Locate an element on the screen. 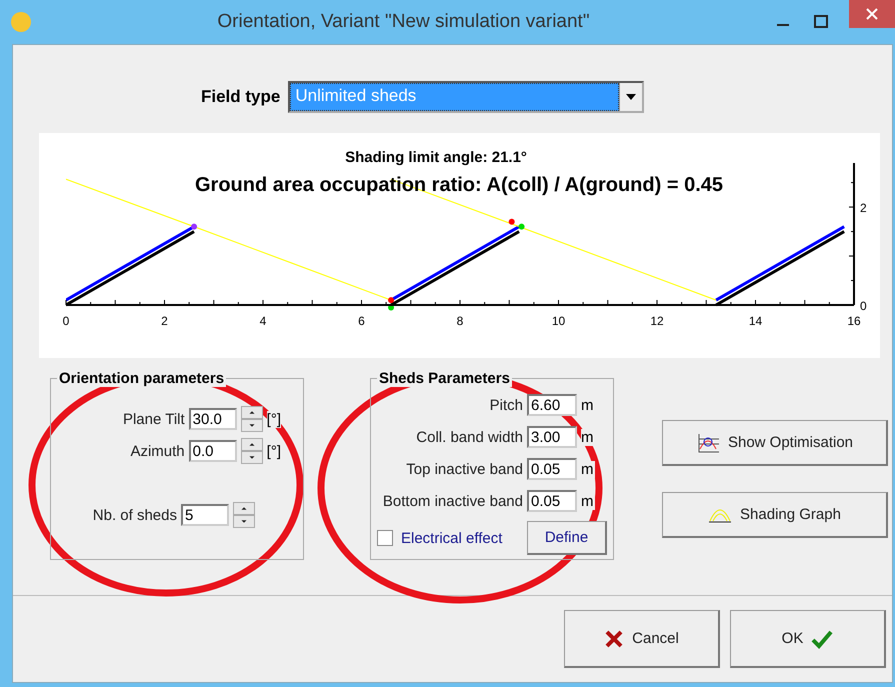 The height and width of the screenshot is (687, 895). maximize-icon is located at coordinates (821, 22).